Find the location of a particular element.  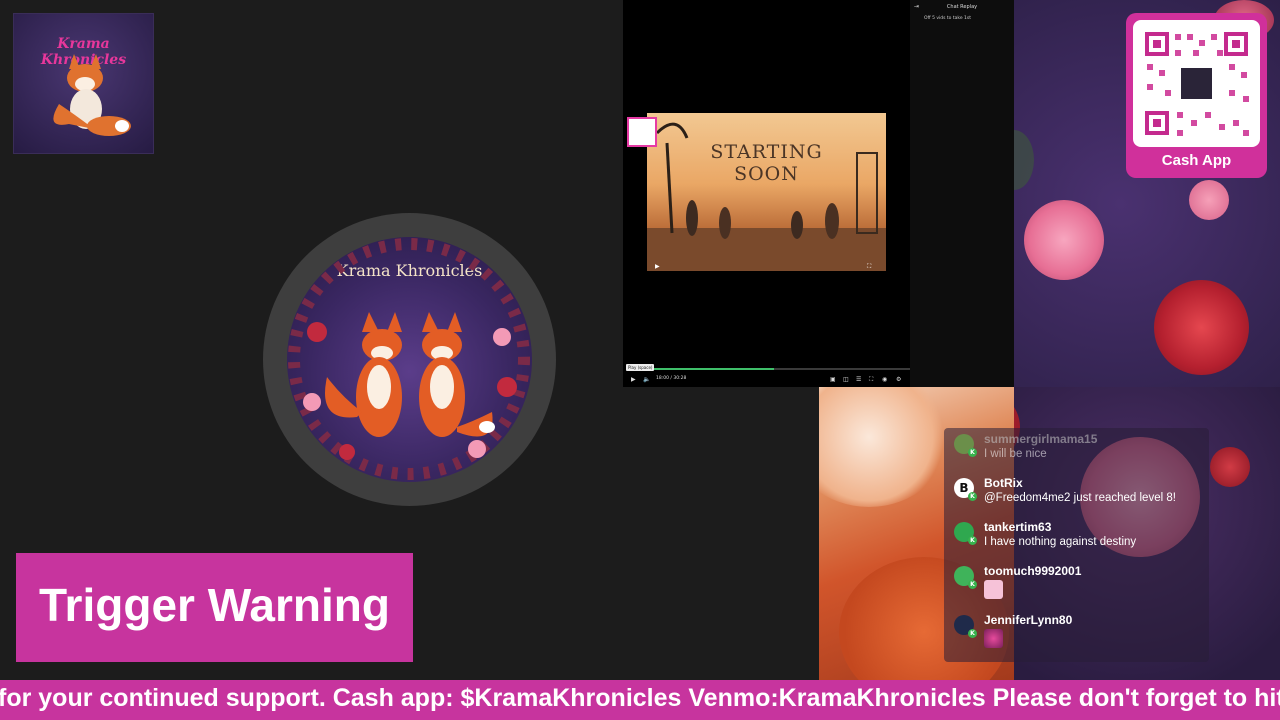

trigger-warning-text: Trigger Warning is located at coordinates (214, 605).